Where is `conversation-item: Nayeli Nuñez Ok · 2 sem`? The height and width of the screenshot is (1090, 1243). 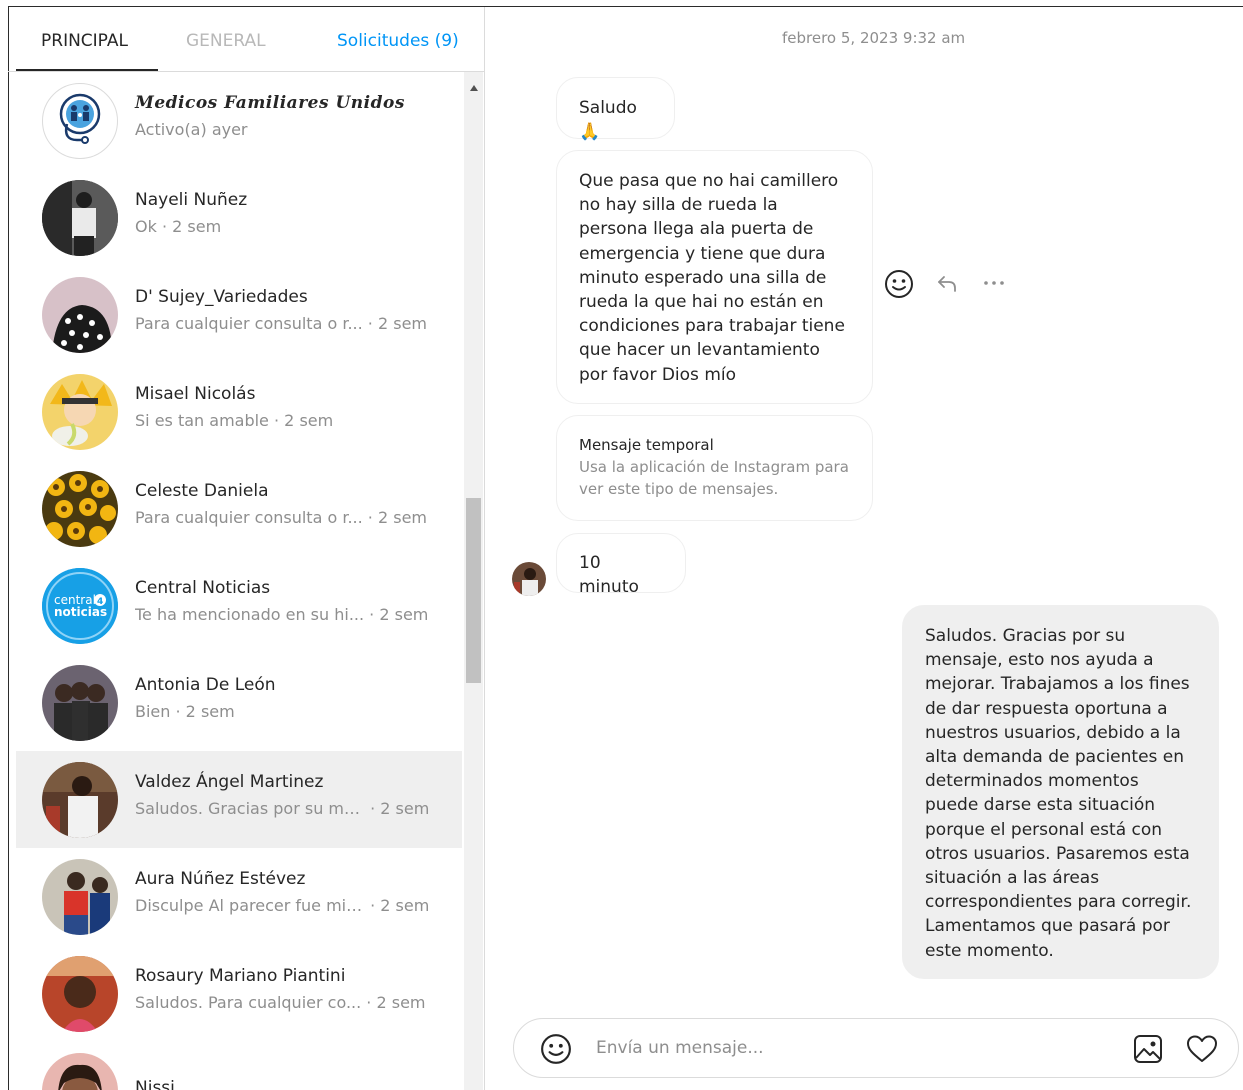
conversation-item: Nayeli Nuñez Ok · 2 sem is located at coordinates (239, 217).